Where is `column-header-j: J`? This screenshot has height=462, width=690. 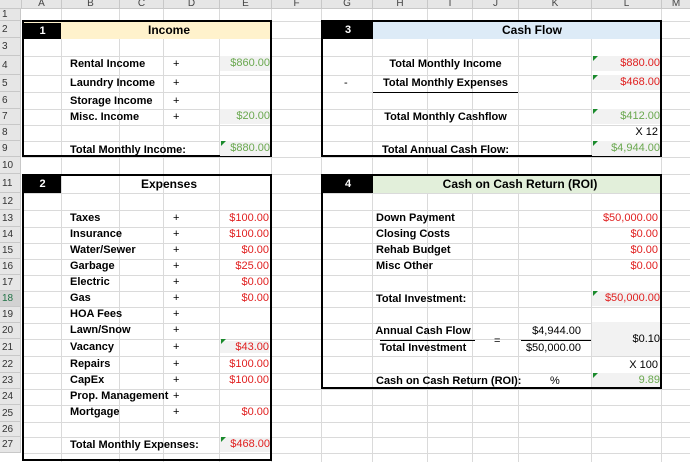
column-header-j: J is located at coordinates (496, 4).